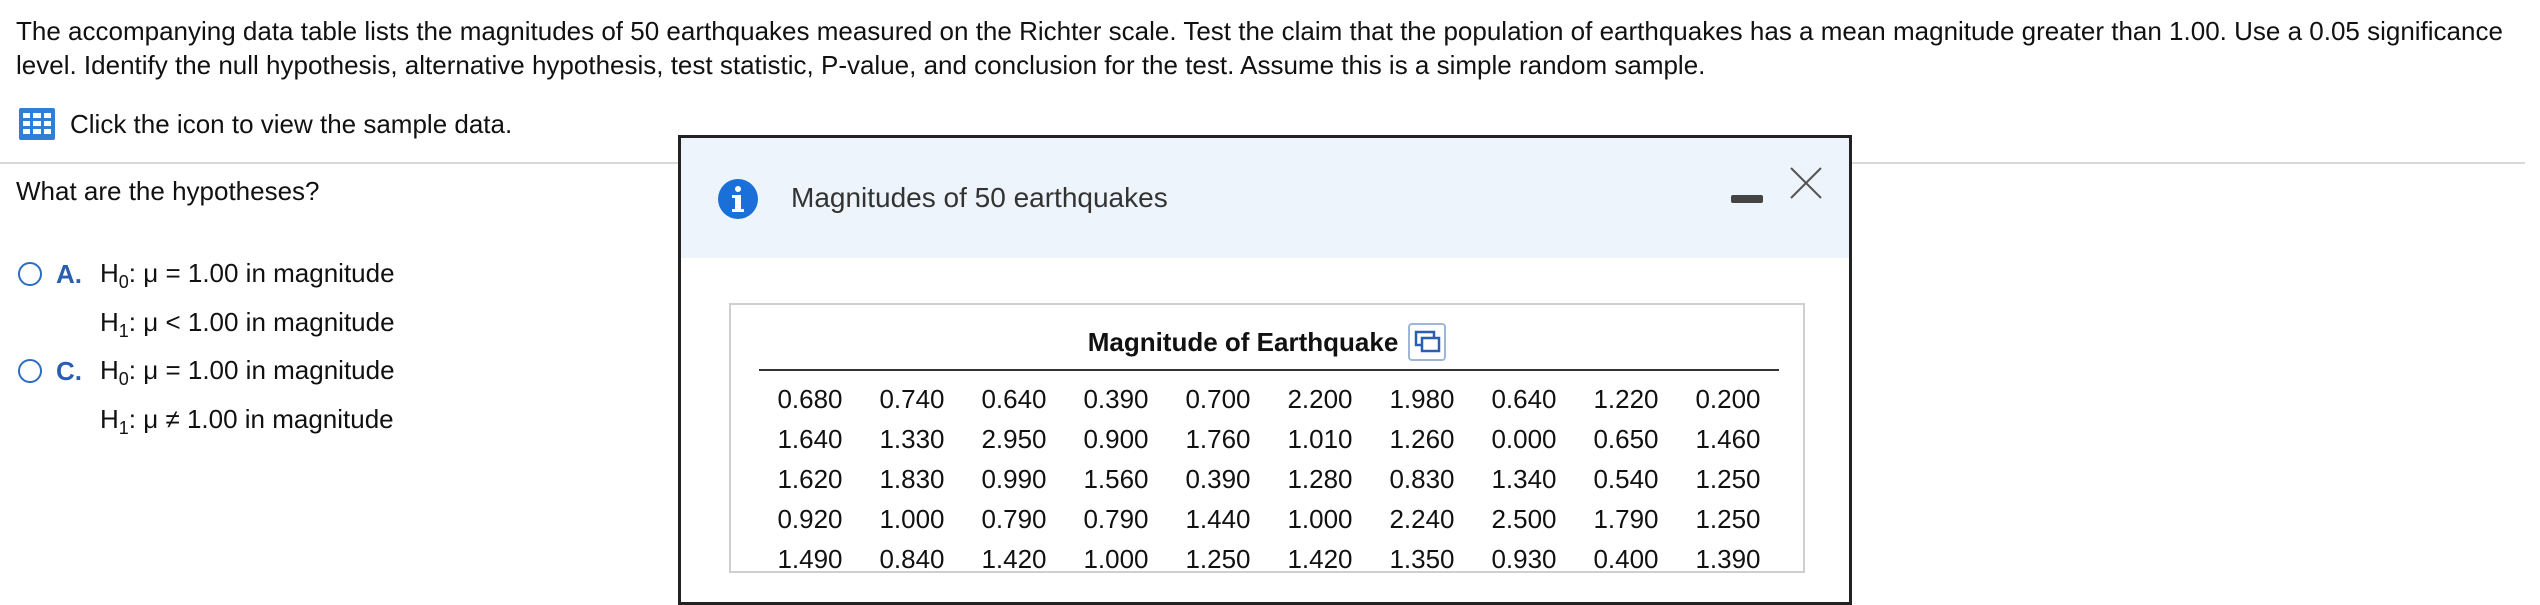  I want to click on table-cell: 2.240, so click(1422, 518).